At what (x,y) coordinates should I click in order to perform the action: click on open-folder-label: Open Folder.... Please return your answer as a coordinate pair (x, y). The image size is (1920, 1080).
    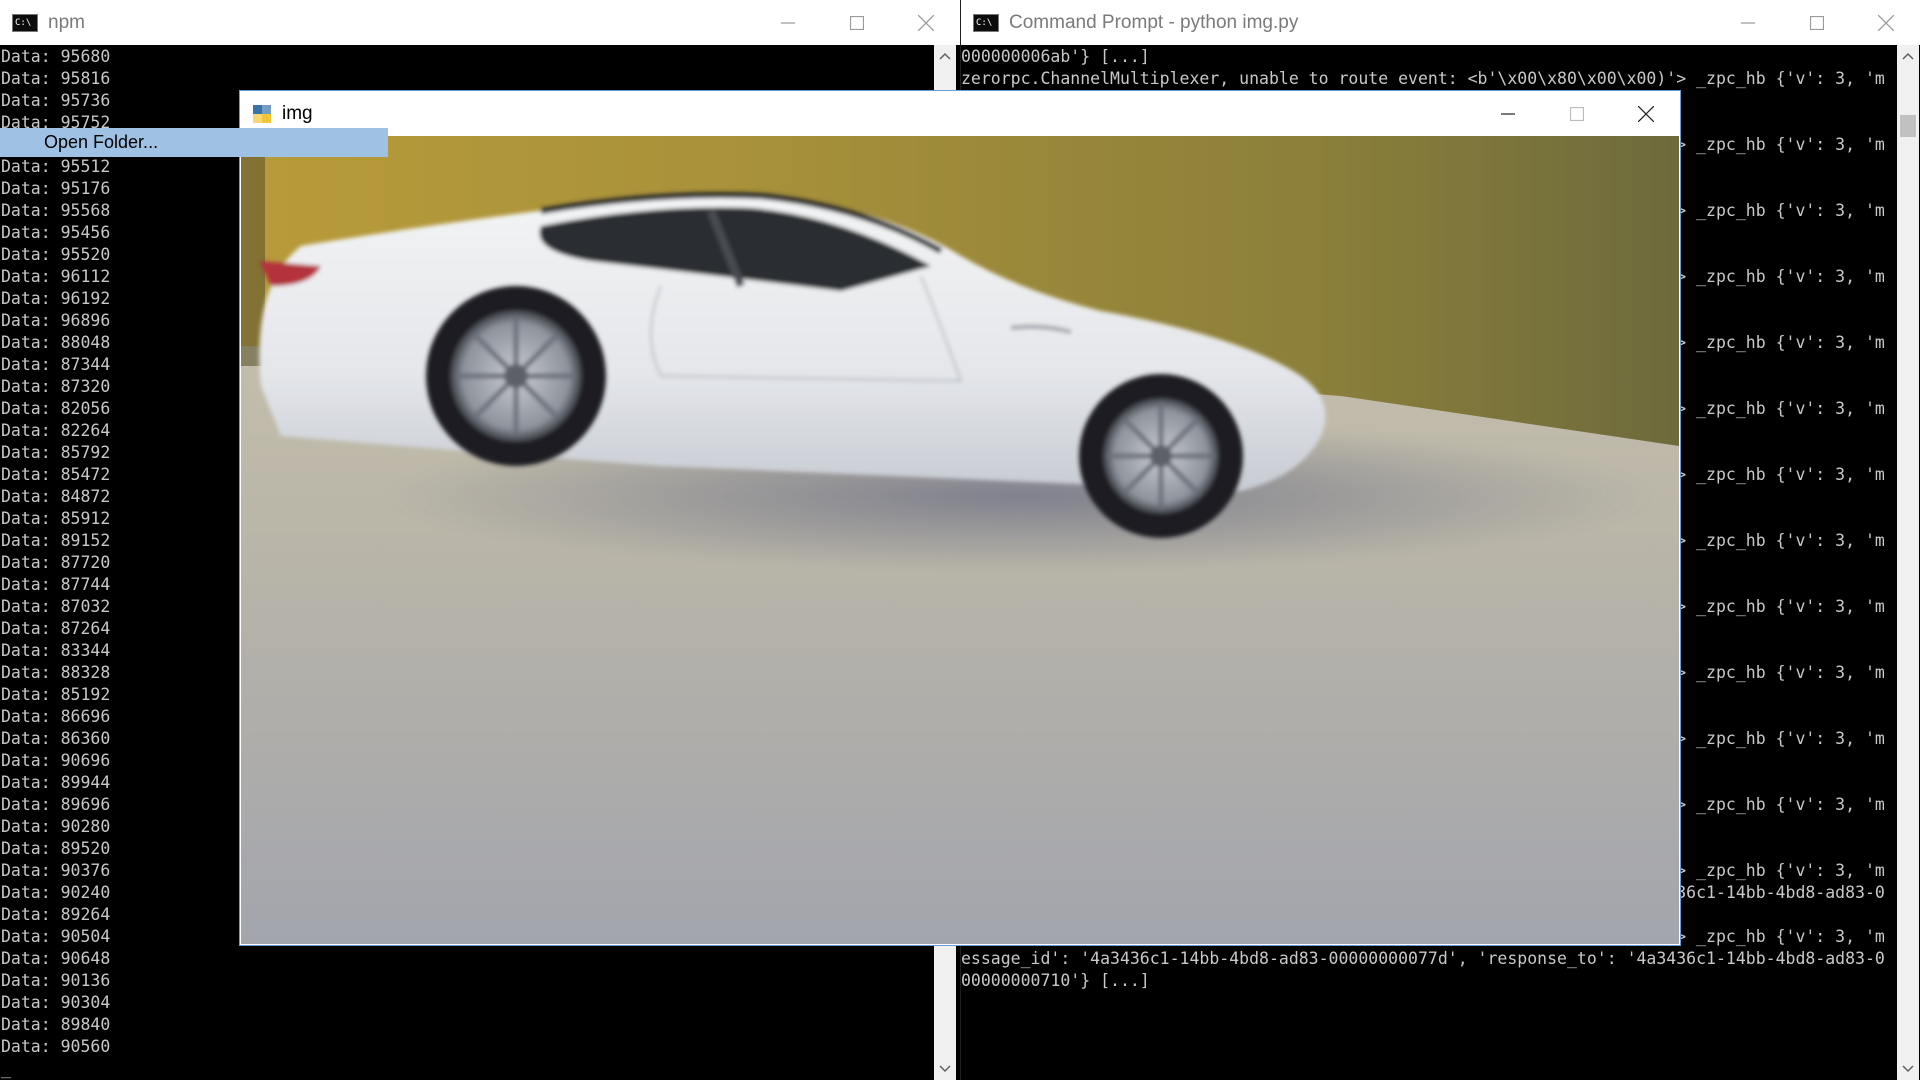
    Looking at the image, I should click on (101, 142).